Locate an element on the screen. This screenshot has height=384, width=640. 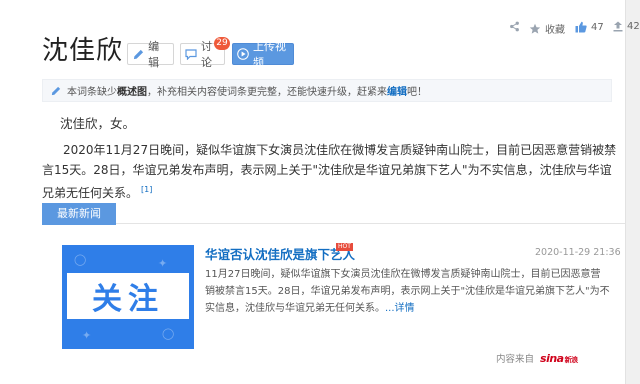
chat-icon is located at coordinates (191, 54).